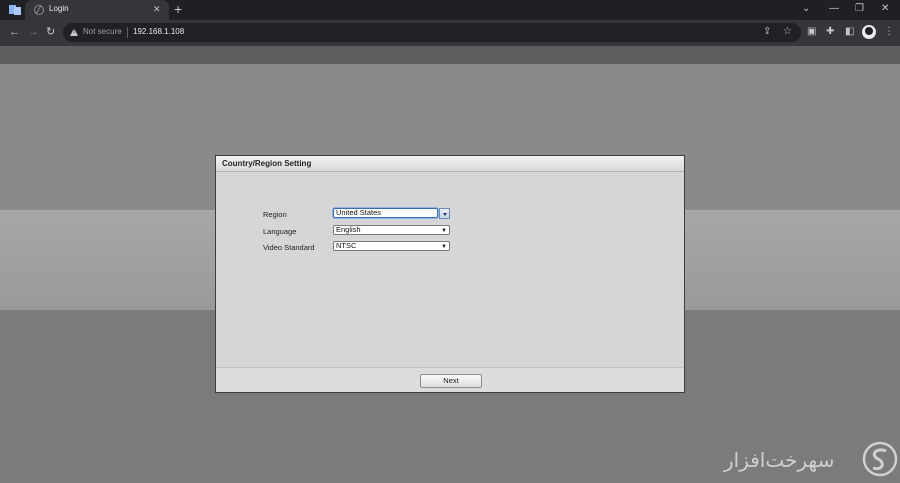 This screenshot has height=483, width=900. I want to click on address-bar: Not secure 192.168.1.108 ⇪ ☆, so click(432, 32).